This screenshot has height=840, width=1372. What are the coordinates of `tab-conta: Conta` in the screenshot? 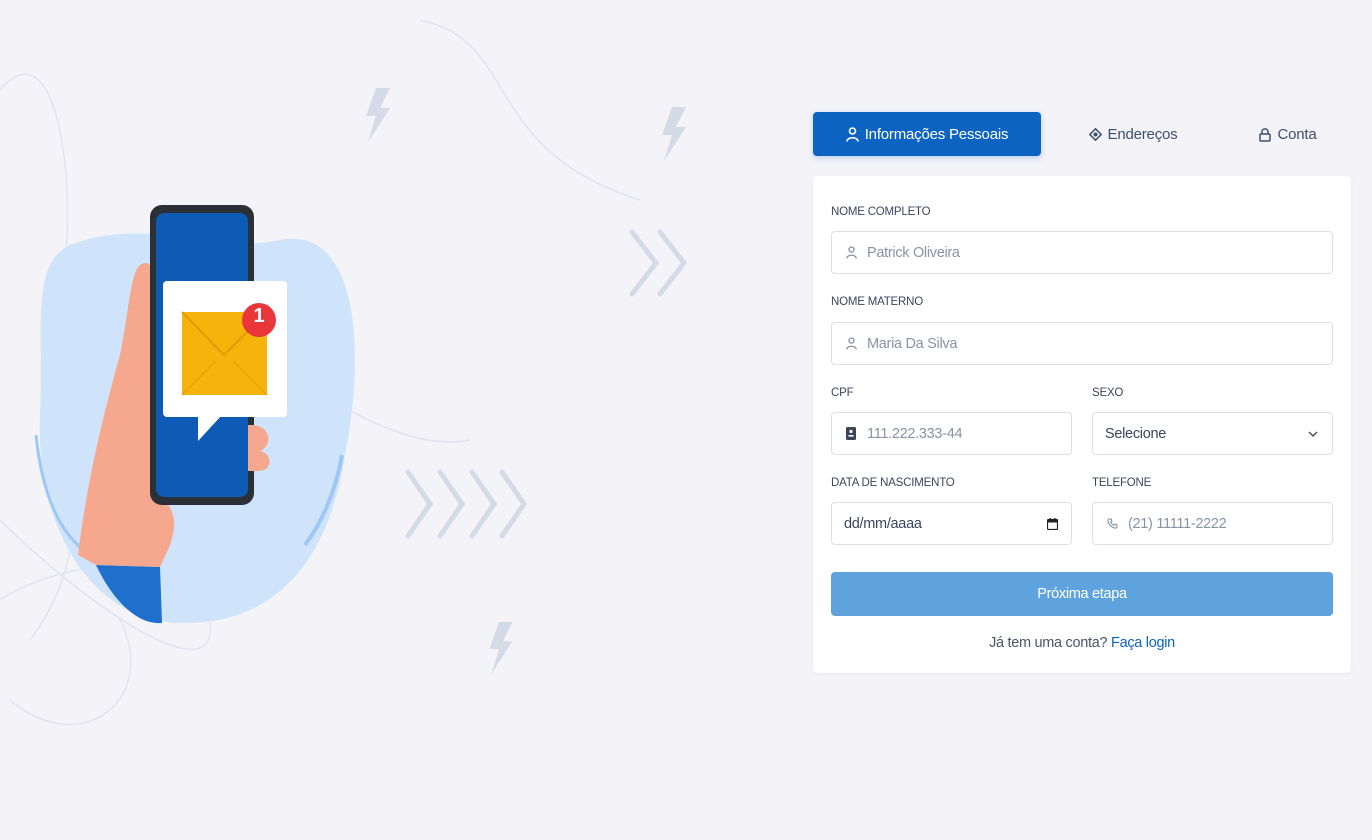 It's located at (1288, 134).